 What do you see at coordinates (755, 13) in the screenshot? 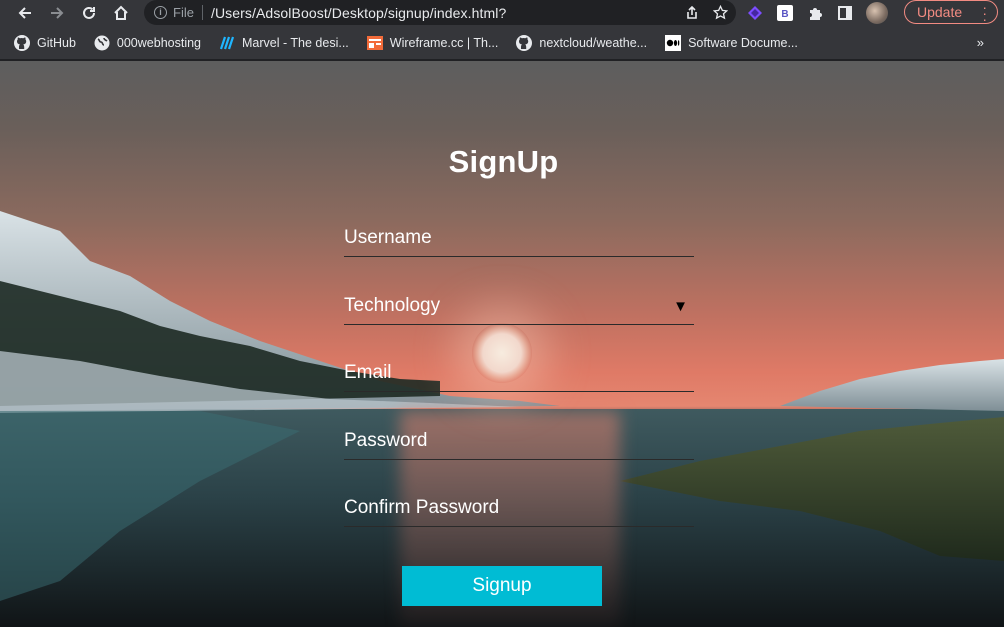
I see `extension-diamond-icon` at bounding box center [755, 13].